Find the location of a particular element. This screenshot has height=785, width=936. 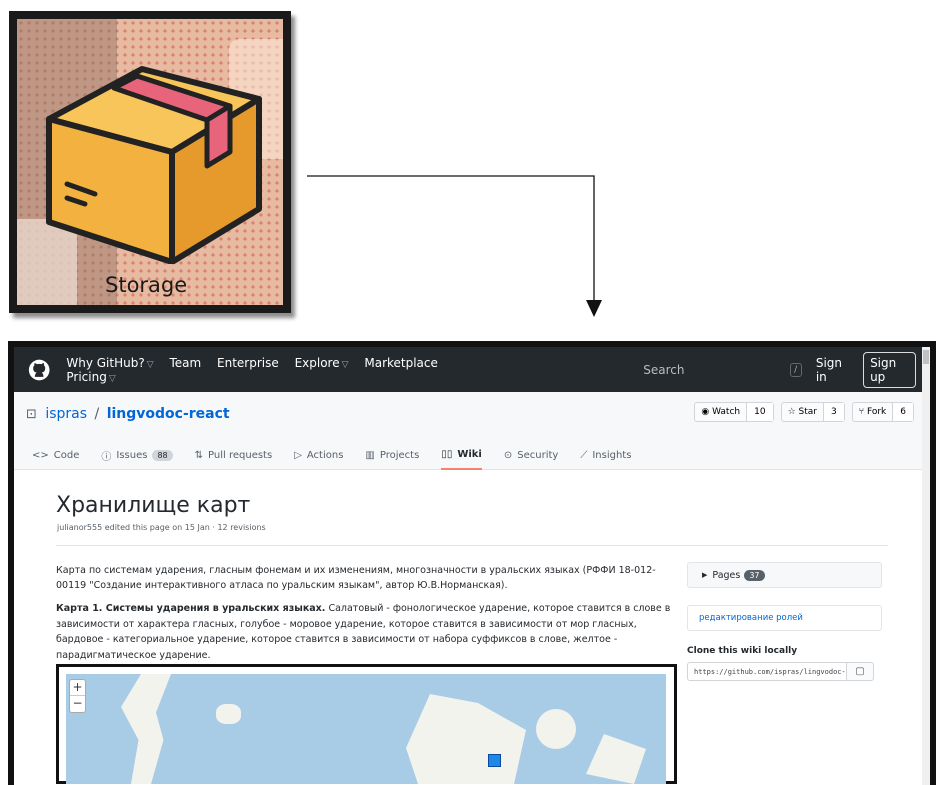

map-zoom-control: + − is located at coordinates (77, 696).